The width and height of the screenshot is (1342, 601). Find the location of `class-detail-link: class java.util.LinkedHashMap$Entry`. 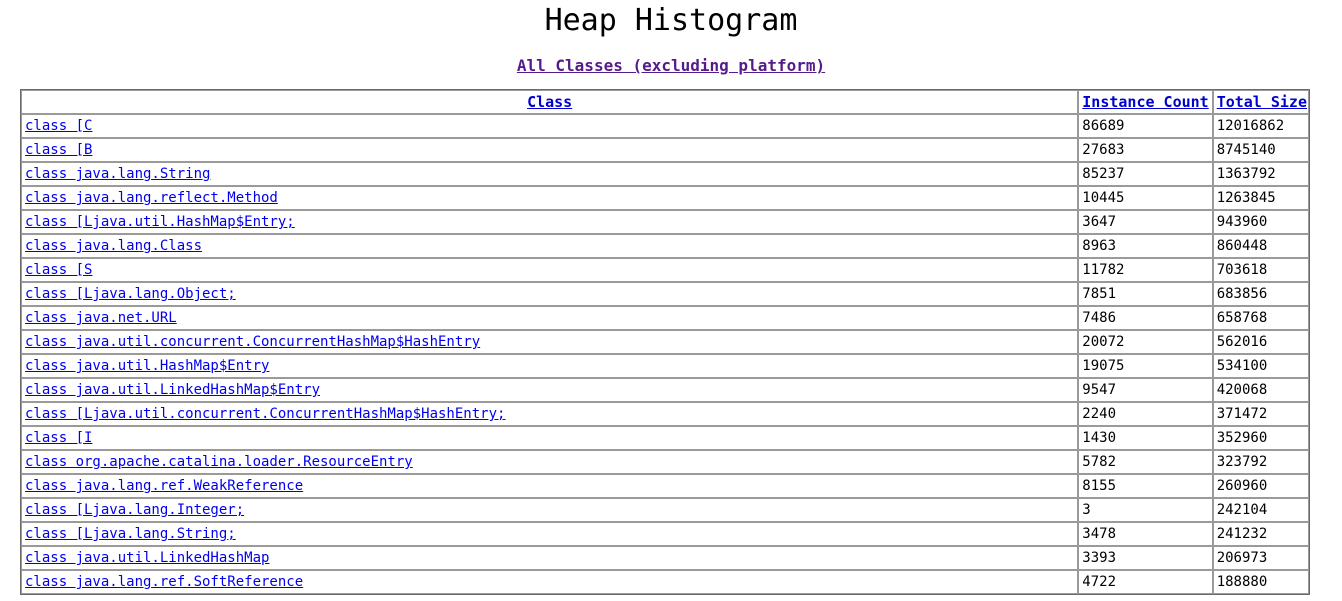

class-detail-link: class java.util.LinkedHashMap$Entry is located at coordinates (172, 390).